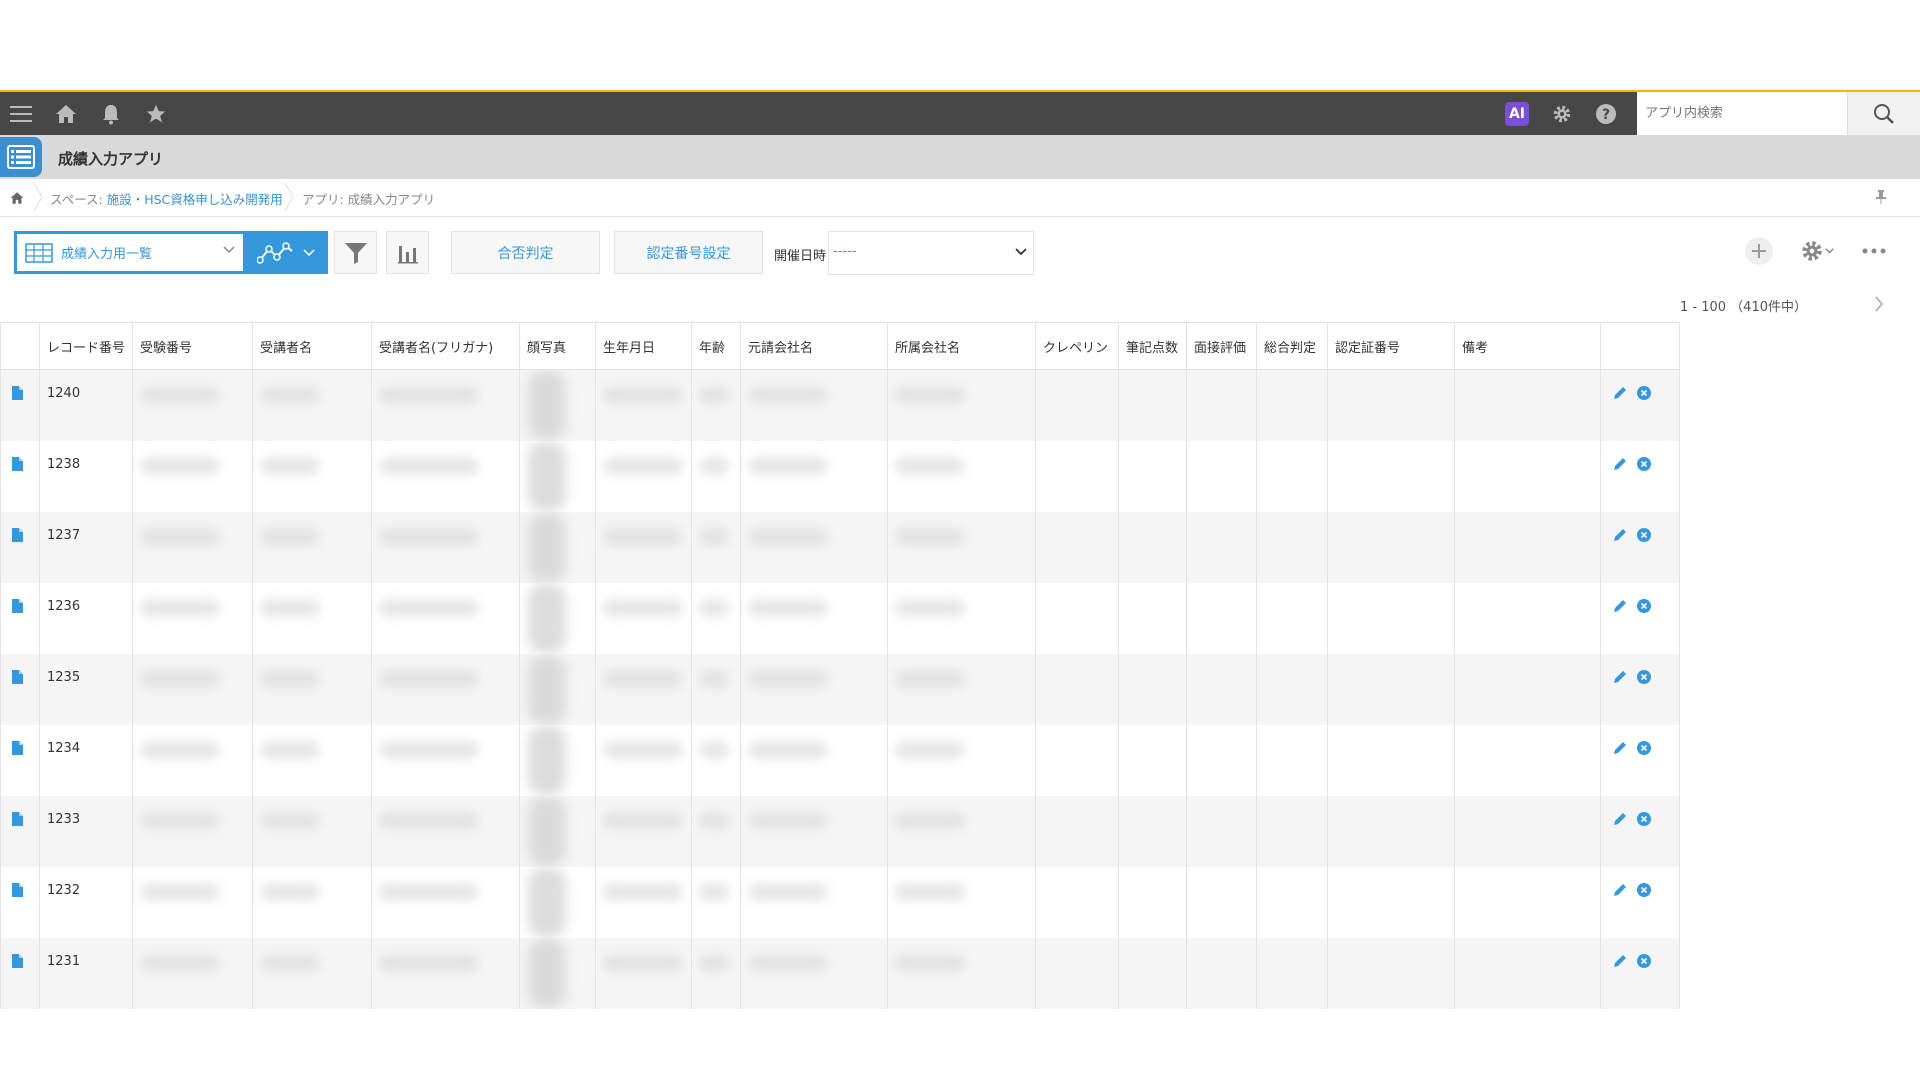 This screenshot has height=1080, width=1920. What do you see at coordinates (193, 476) in the screenshot?
I see `exam-number-cell` at bounding box center [193, 476].